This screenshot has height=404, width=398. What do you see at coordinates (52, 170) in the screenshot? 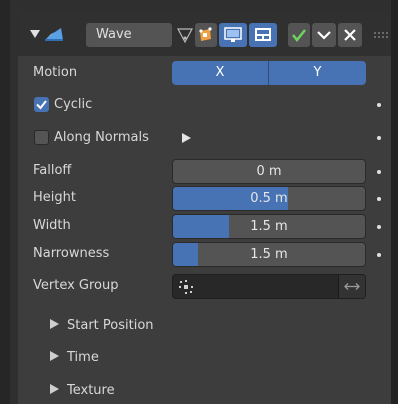
I see `falloff-label: Falloff` at bounding box center [52, 170].